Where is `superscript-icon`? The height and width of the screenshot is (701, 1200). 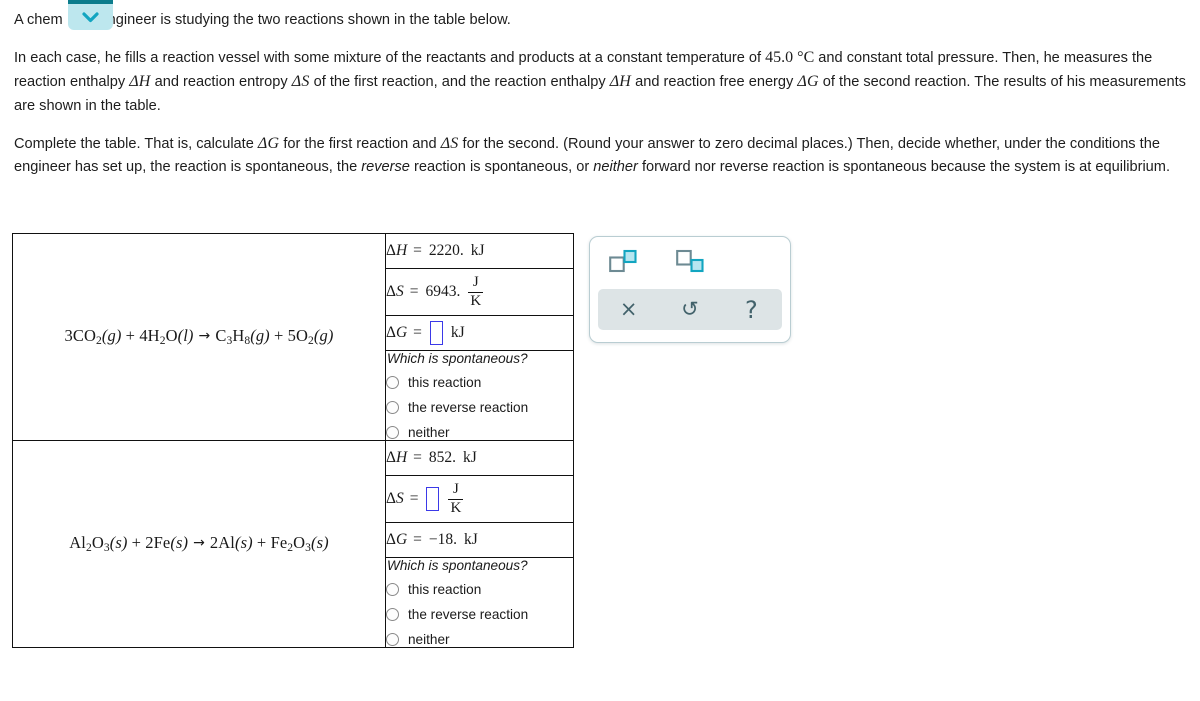
superscript-icon is located at coordinates (623, 263).